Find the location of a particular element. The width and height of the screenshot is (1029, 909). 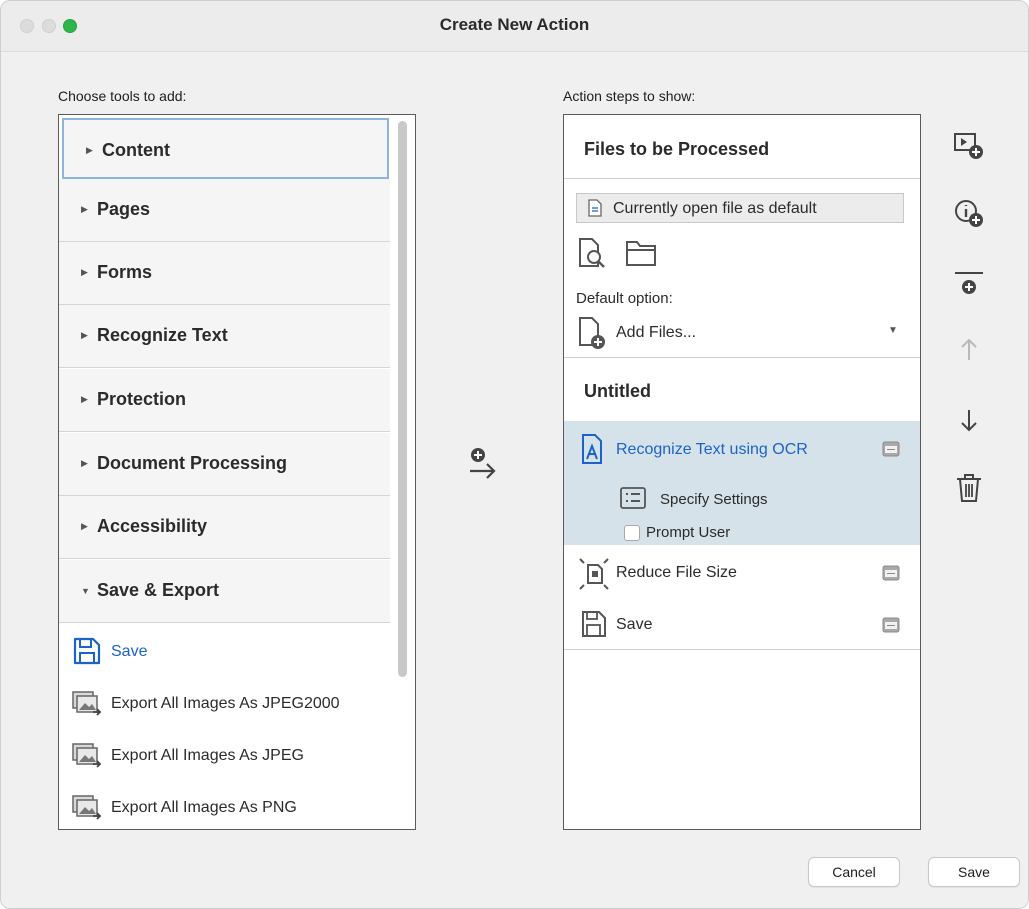

tool-label: Export All Images As JPEG is located at coordinates (207, 755).